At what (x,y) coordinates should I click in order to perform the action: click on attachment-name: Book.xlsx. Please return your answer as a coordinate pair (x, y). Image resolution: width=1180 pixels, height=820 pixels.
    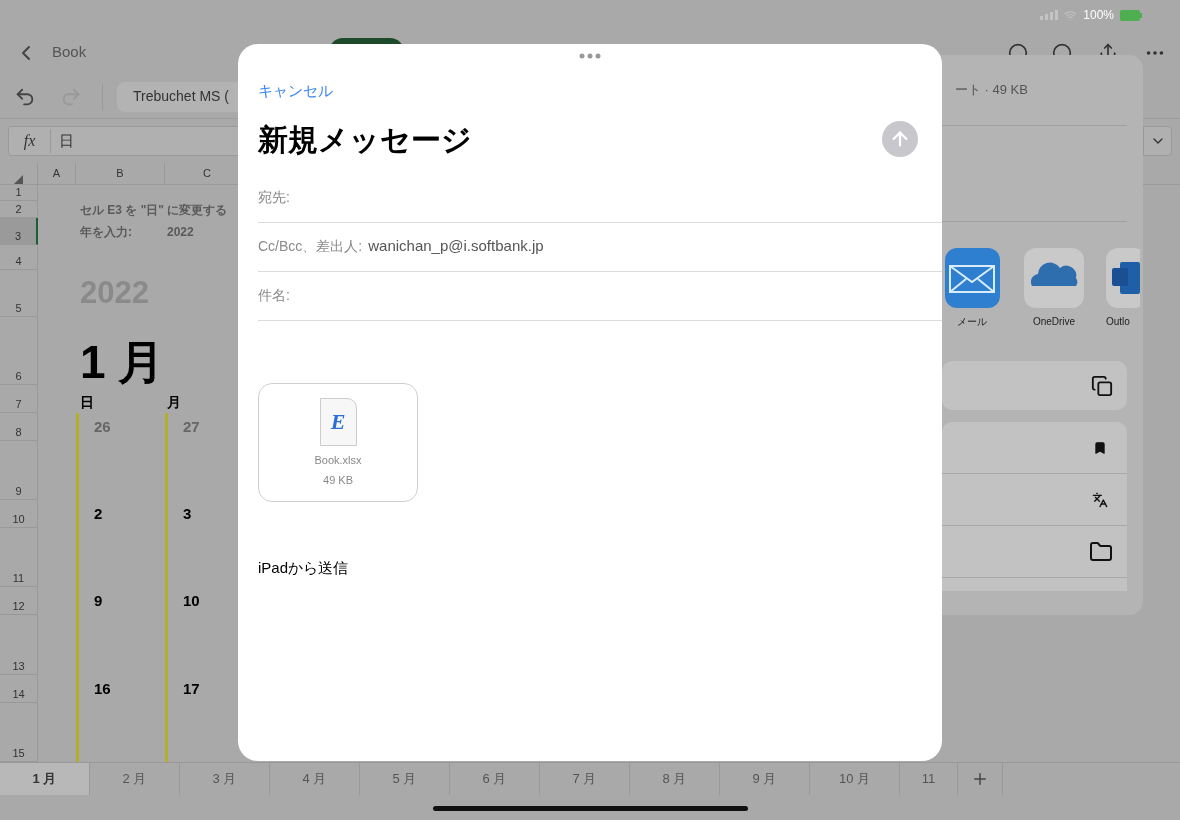
    Looking at the image, I should click on (338, 460).